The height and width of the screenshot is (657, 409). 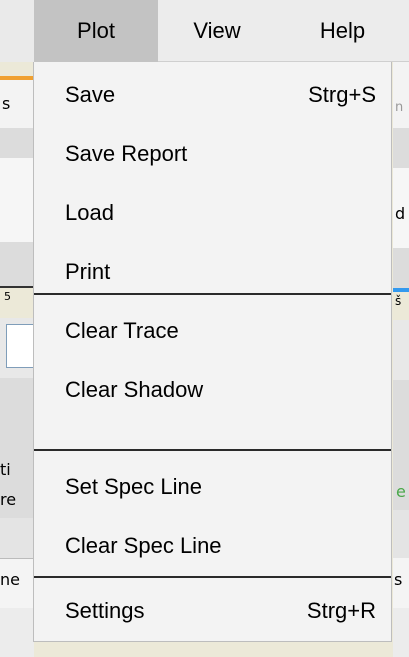 I want to click on background-fragment: re, so click(x=8, y=499).